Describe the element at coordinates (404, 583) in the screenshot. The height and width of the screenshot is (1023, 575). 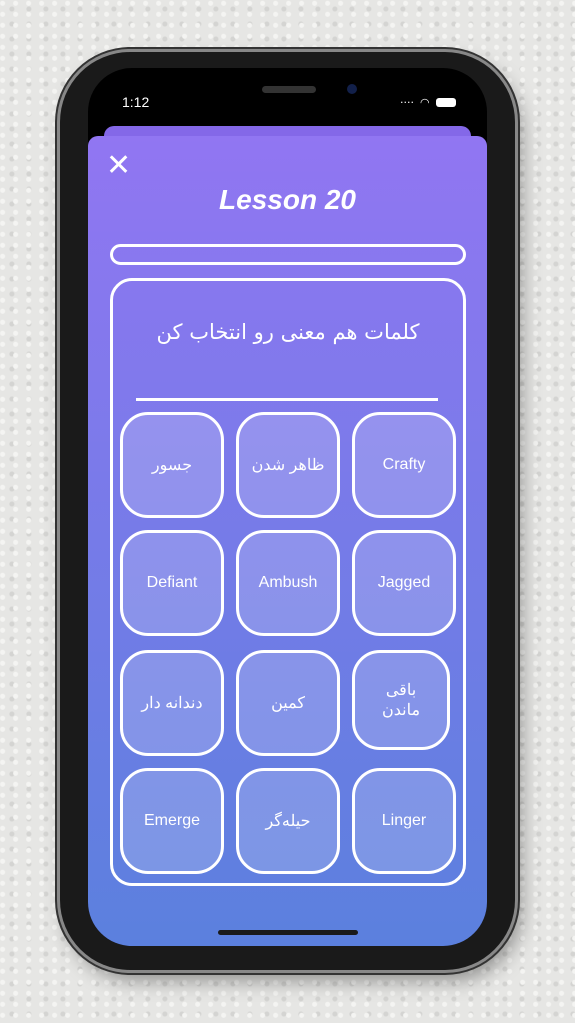
I see `word-tile: Jagged` at that location.